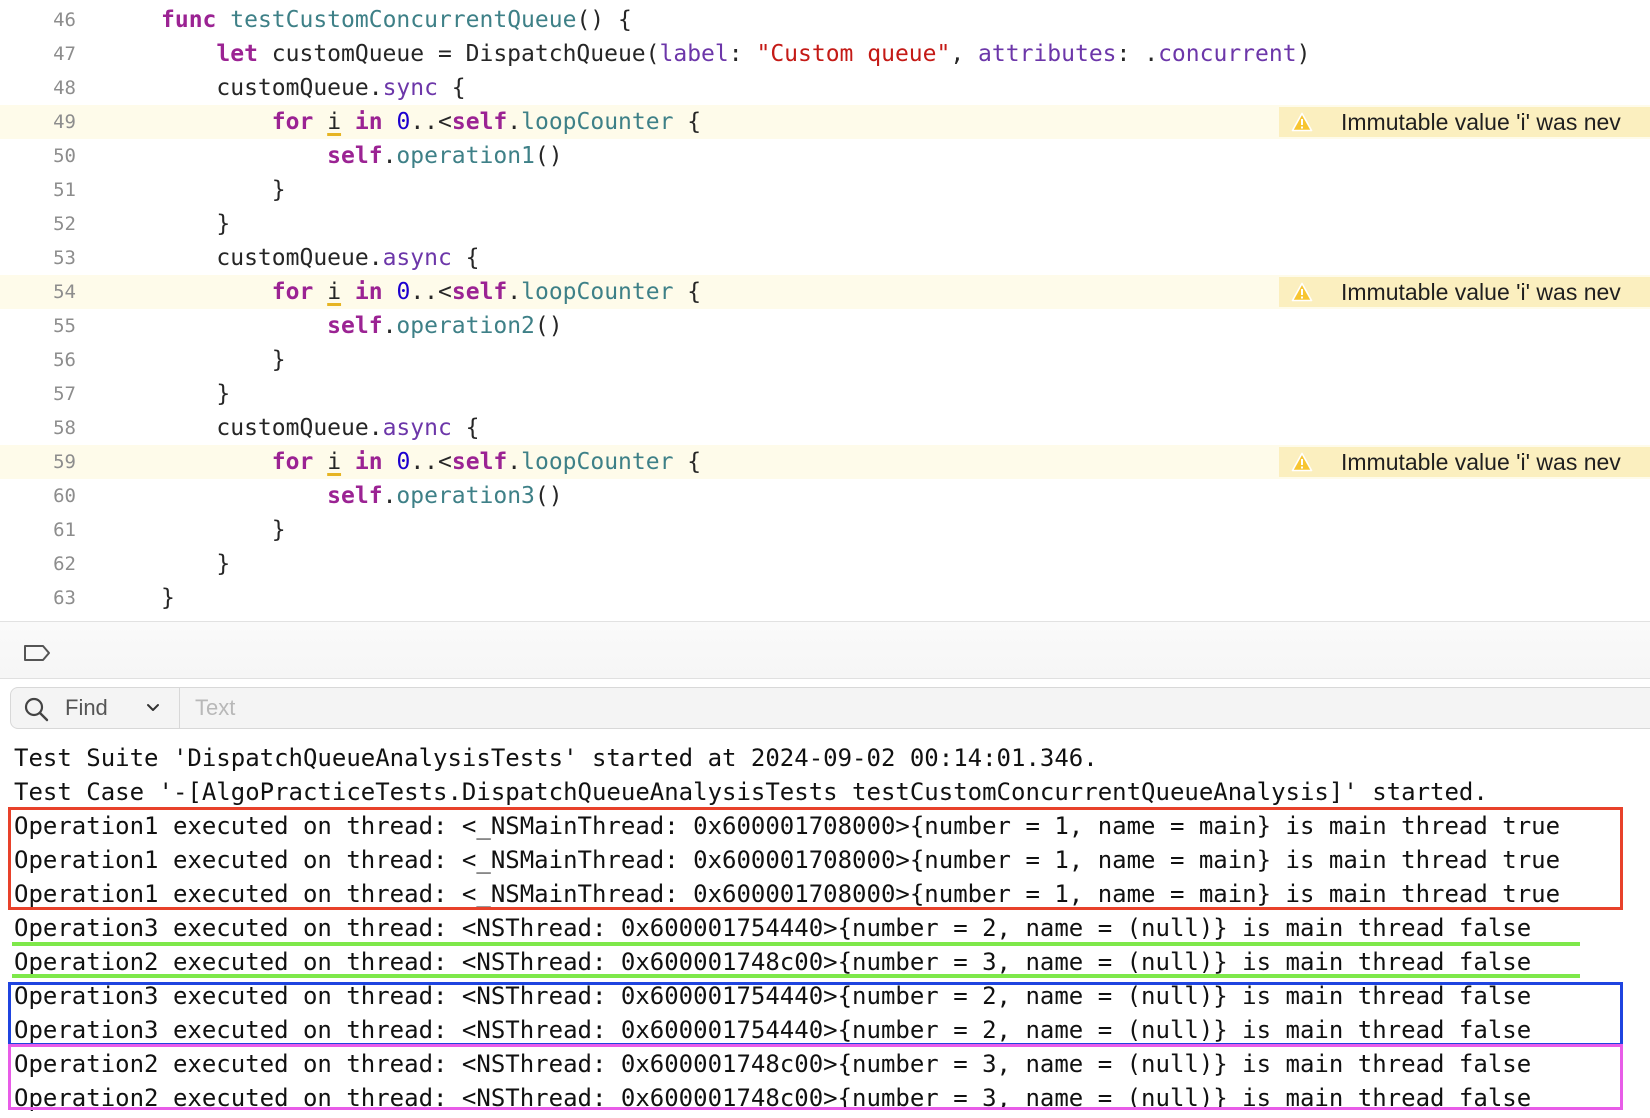  What do you see at coordinates (825, 88) in the screenshot?
I see `code-line: 48 customQueue.sync {` at bounding box center [825, 88].